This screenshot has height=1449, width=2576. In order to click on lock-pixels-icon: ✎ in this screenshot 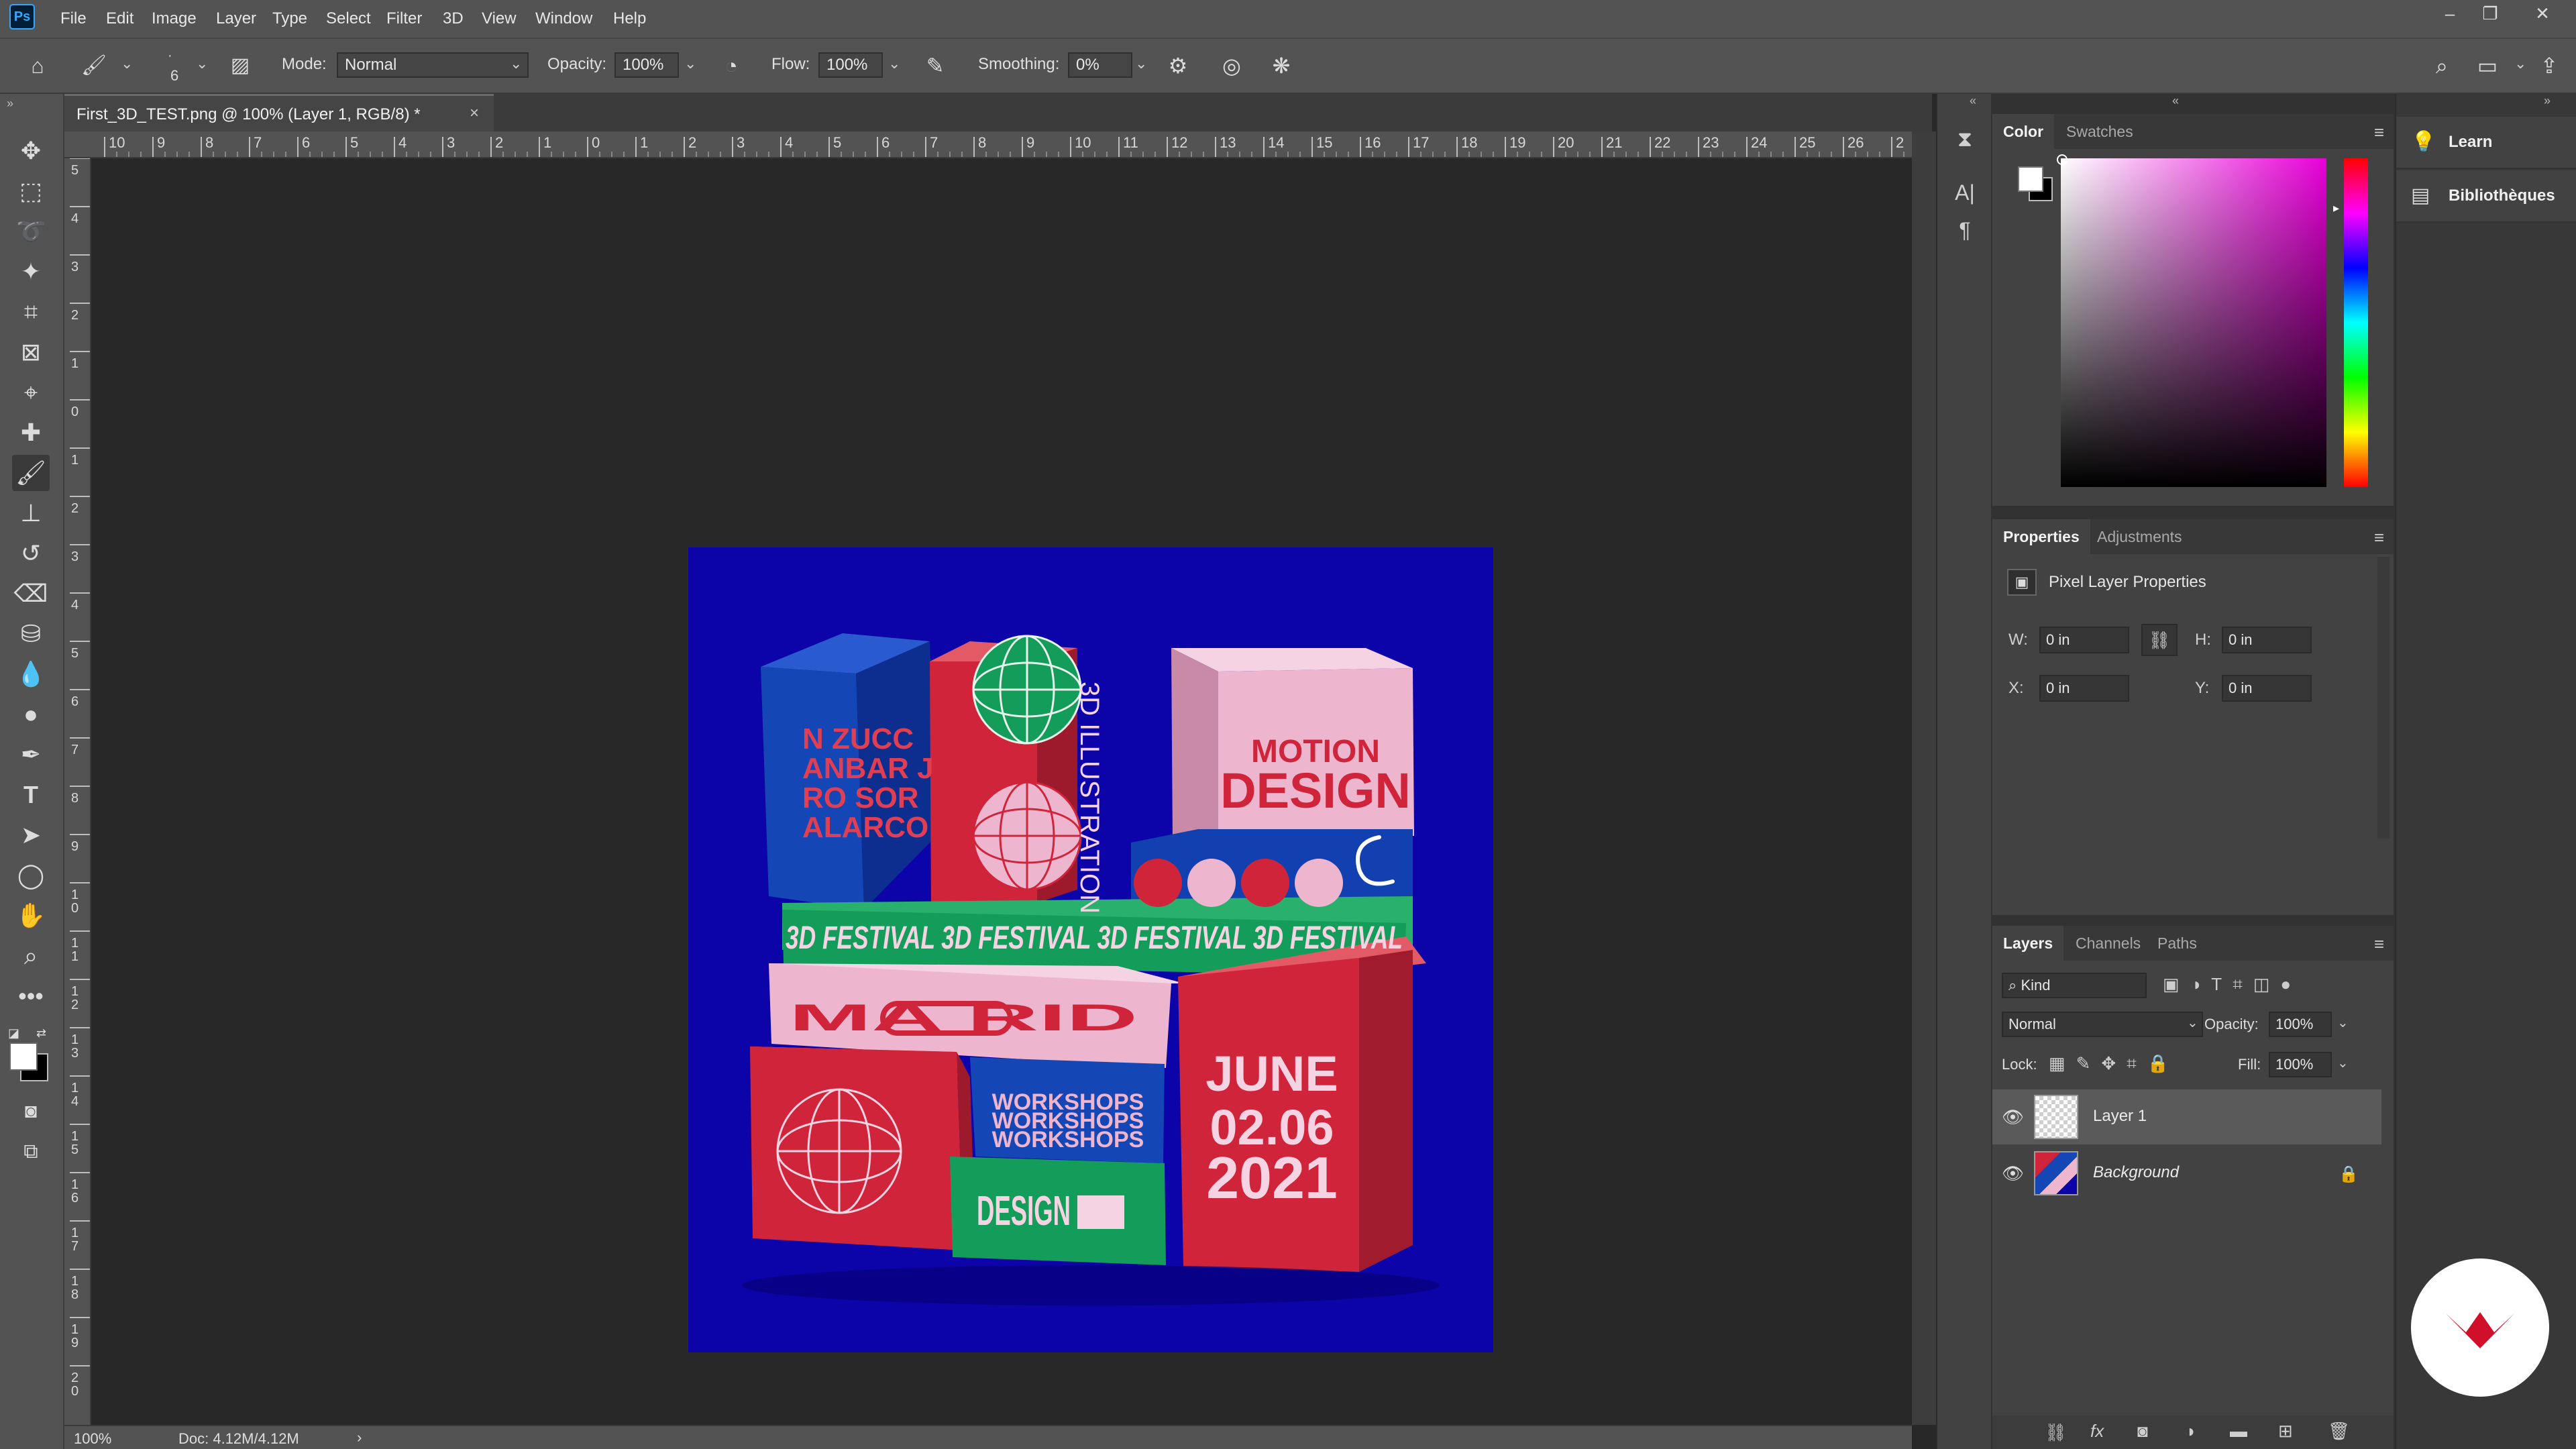, I will do `click(2089, 1063)`.